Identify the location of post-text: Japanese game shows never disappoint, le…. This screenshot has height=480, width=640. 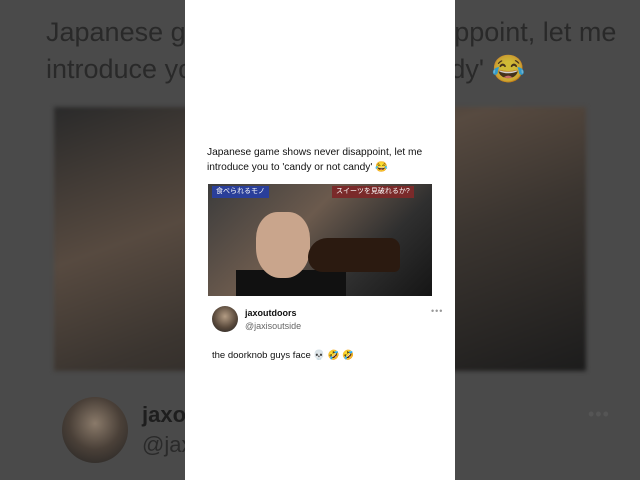
(315, 160).